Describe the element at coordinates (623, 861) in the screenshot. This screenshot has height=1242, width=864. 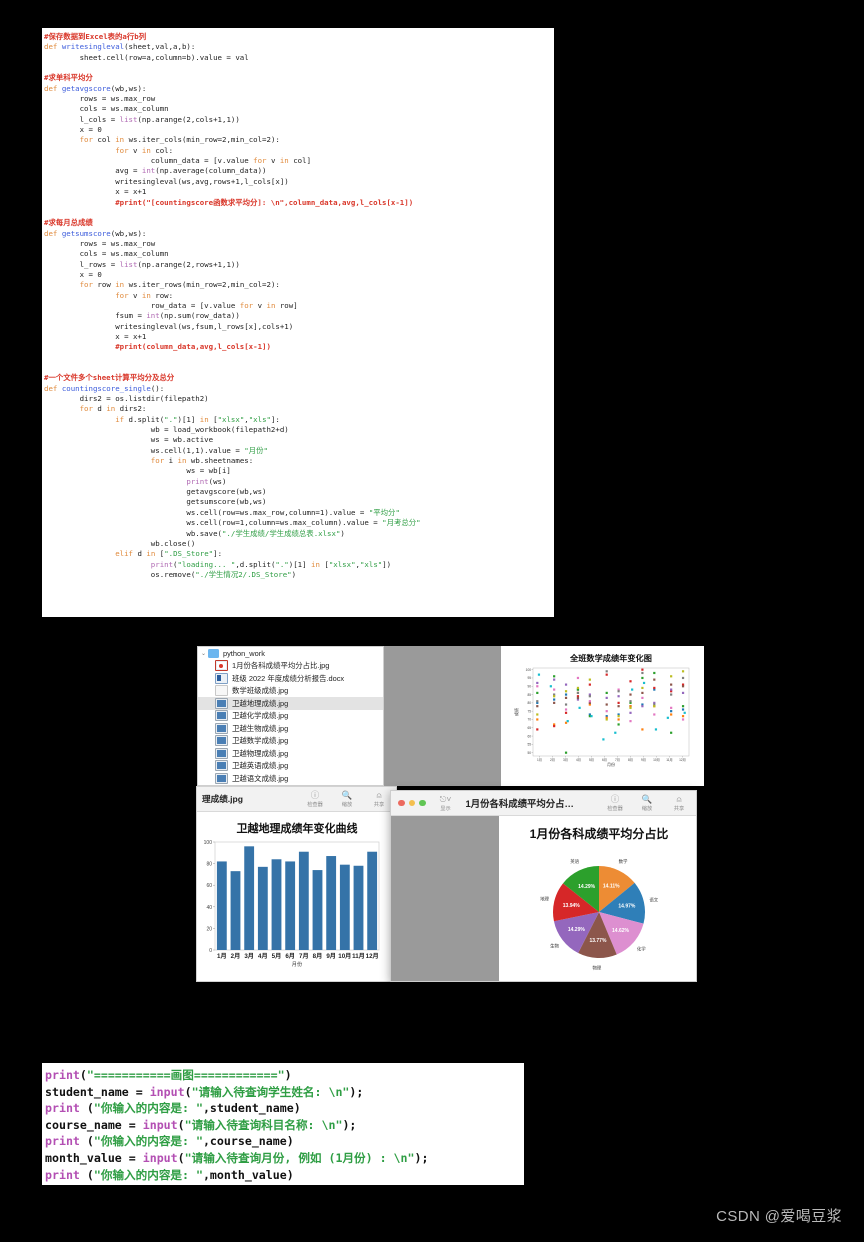
I see `svg-text: 数学` at that location.